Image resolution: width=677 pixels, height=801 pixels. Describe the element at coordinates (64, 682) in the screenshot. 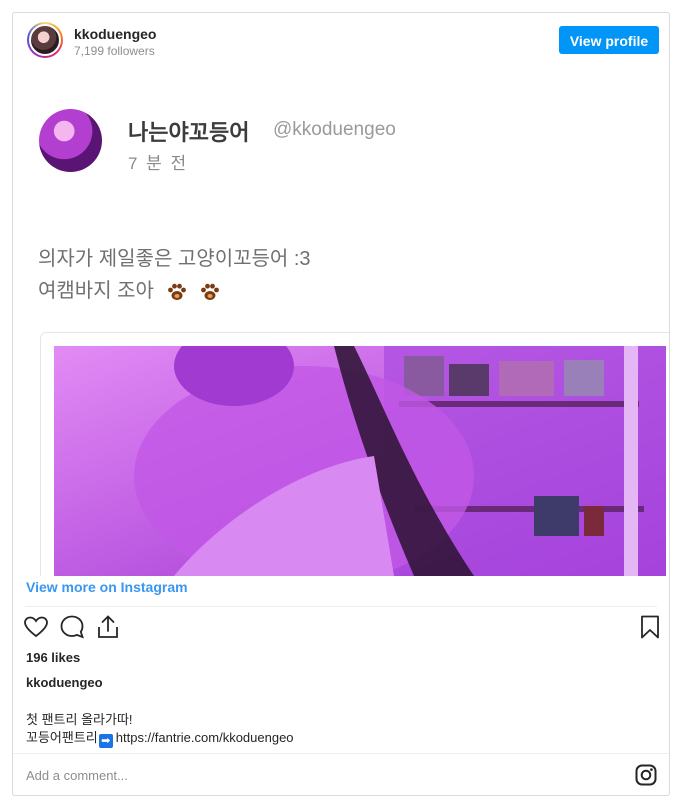

I see `caption-username: kkoduengeo` at that location.